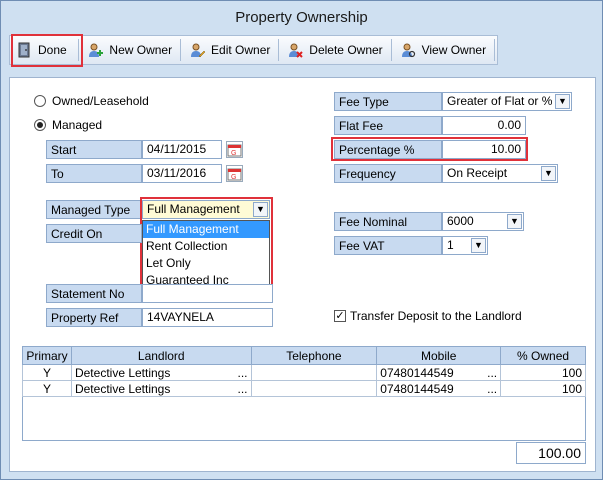  What do you see at coordinates (77, 125) in the screenshot?
I see `managed-radio-label: Managed` at bounding box center [77, 125].